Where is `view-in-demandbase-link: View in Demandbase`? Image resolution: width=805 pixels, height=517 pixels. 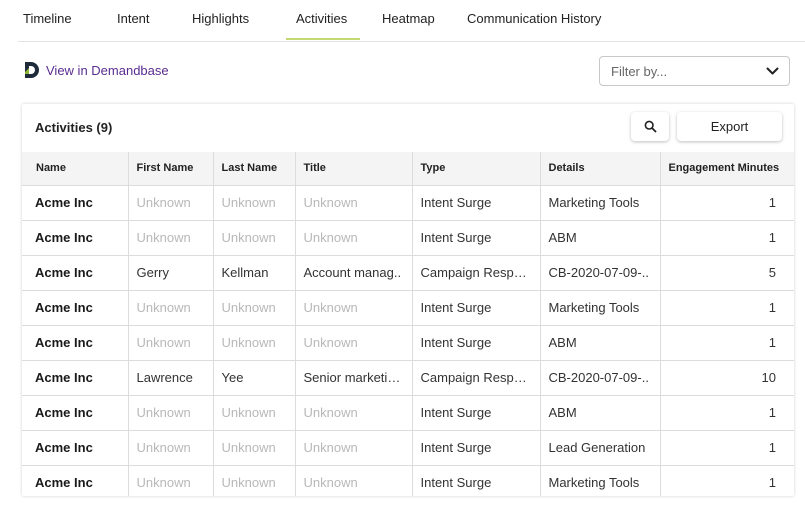
view-in-demandbase-link: View in Demandbase is located at coordinates (95, 70).